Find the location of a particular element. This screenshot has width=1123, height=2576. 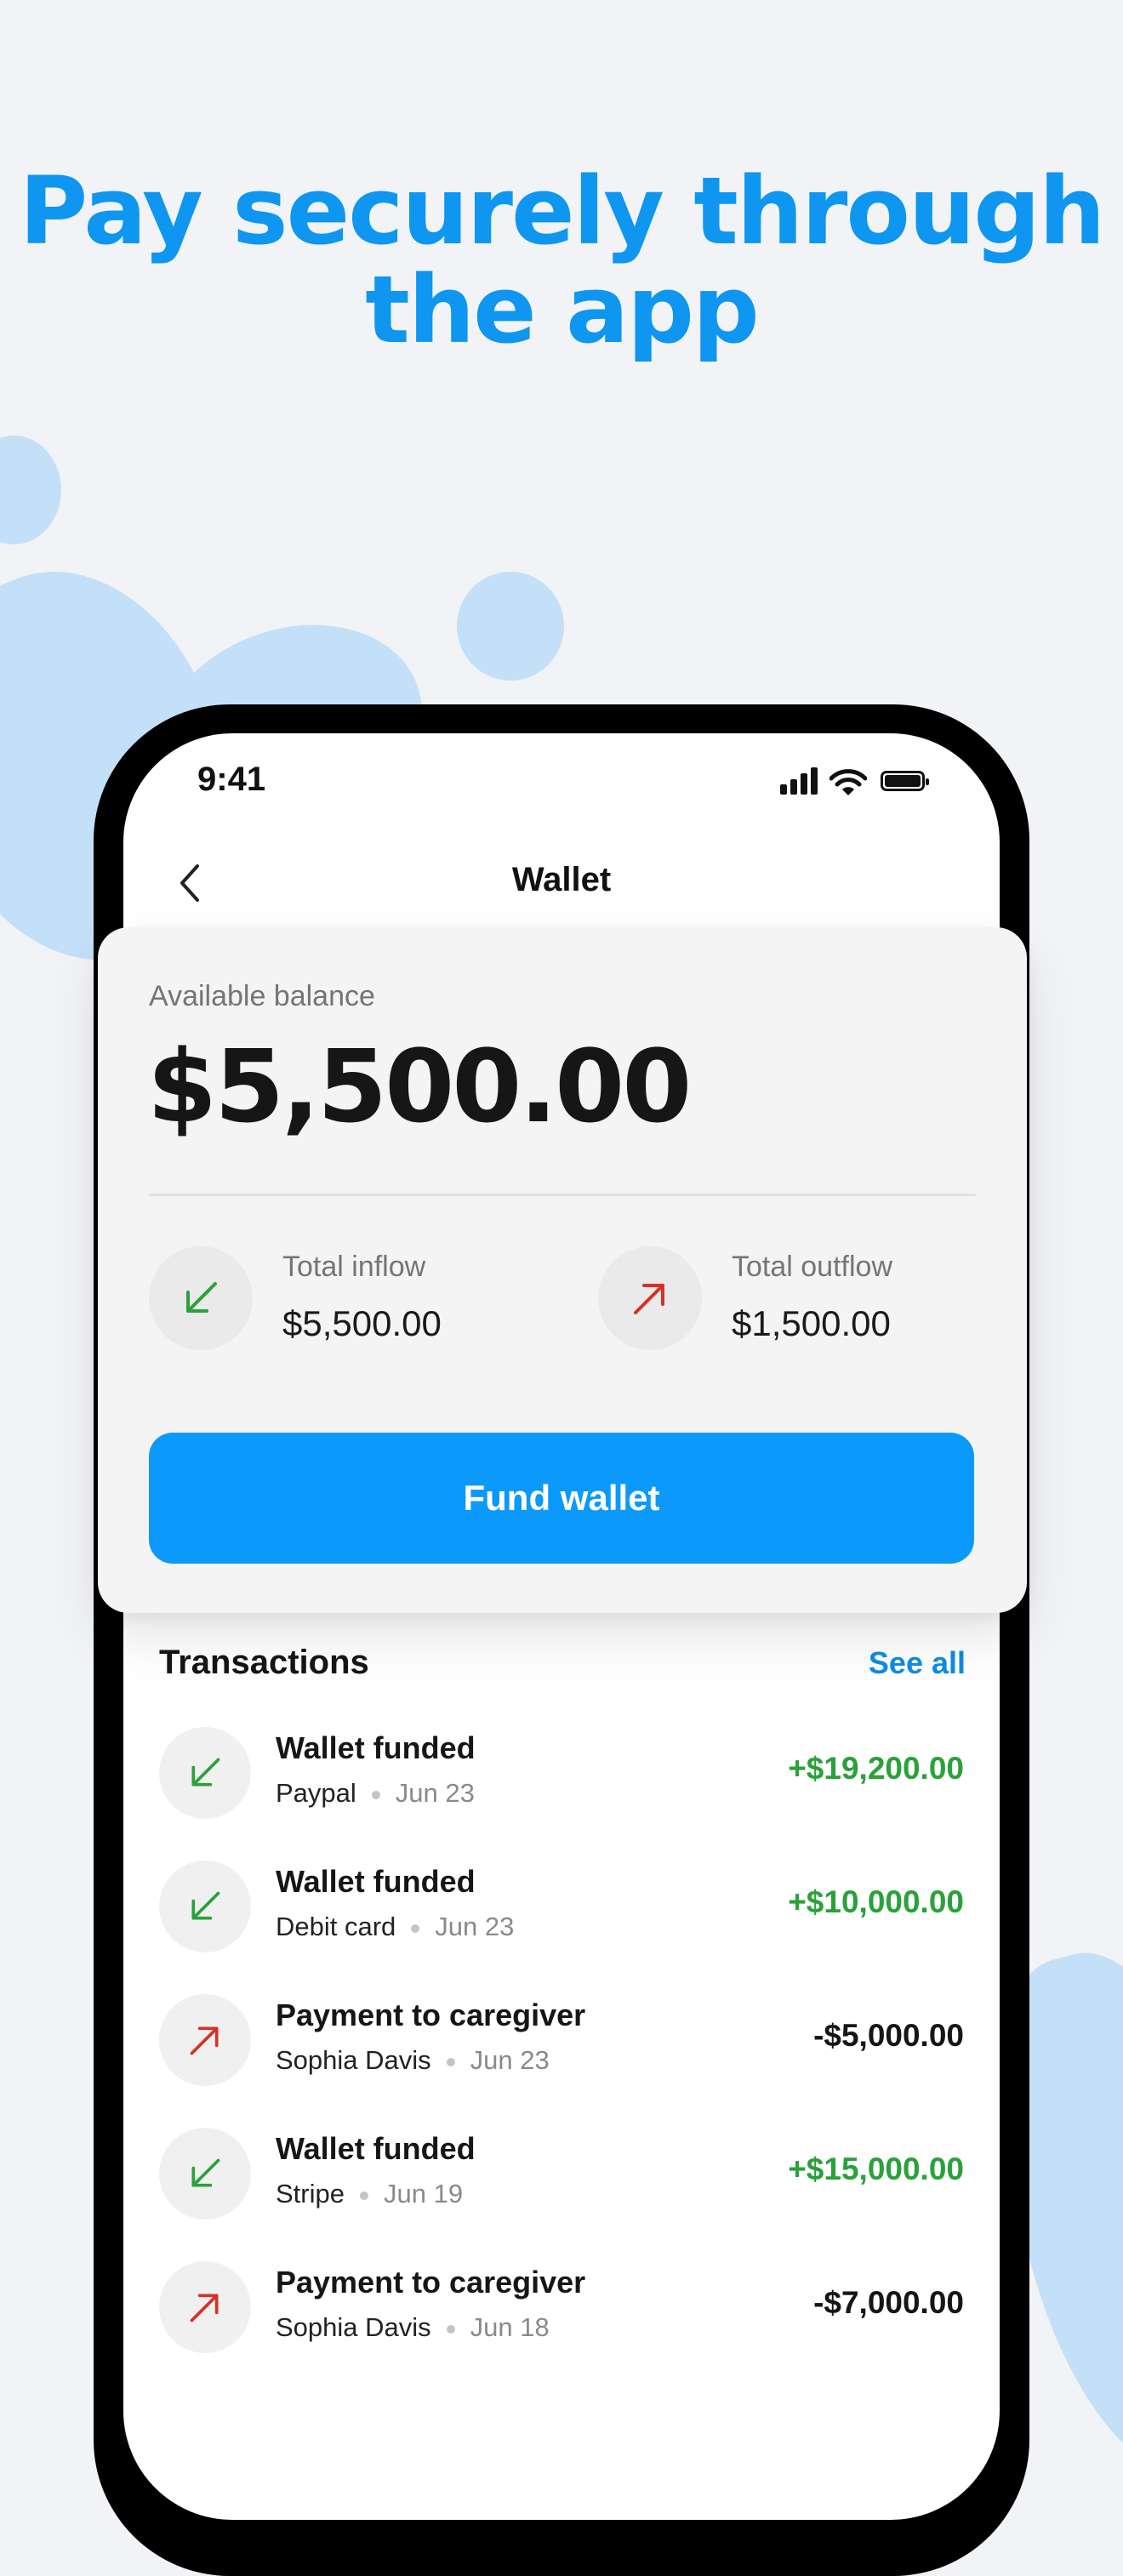

transaction-amount: +$10,000.00 is located at coordinates (876, 1901).